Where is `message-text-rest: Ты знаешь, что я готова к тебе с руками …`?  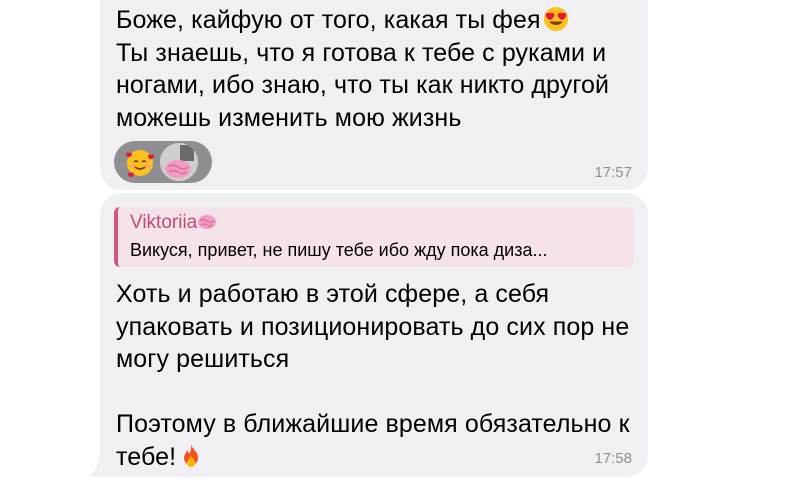
message-text-rest: Ты знаешь, что я готова к тебе с руками … is located at coordinates (363, 85).